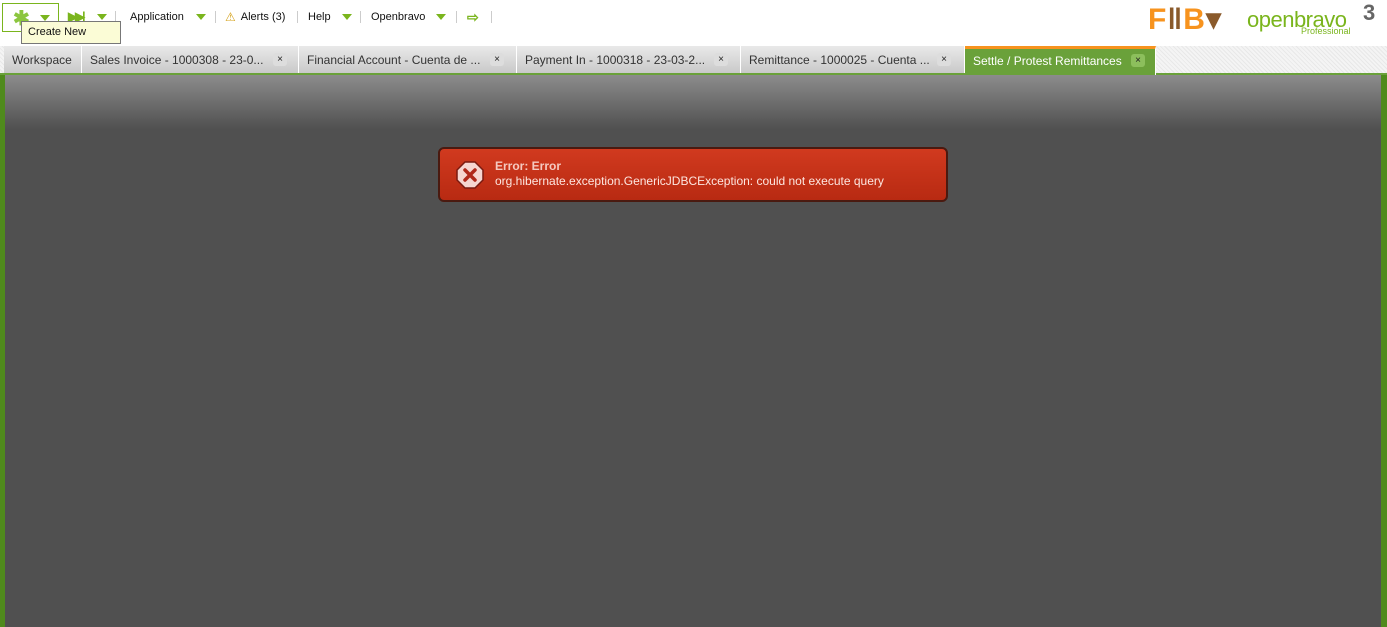 Image resolution: width=1387 pixels, height=627 pixels. I want to click on openbravo-logo: openbravo 3 Professional, so click(1314, 19).